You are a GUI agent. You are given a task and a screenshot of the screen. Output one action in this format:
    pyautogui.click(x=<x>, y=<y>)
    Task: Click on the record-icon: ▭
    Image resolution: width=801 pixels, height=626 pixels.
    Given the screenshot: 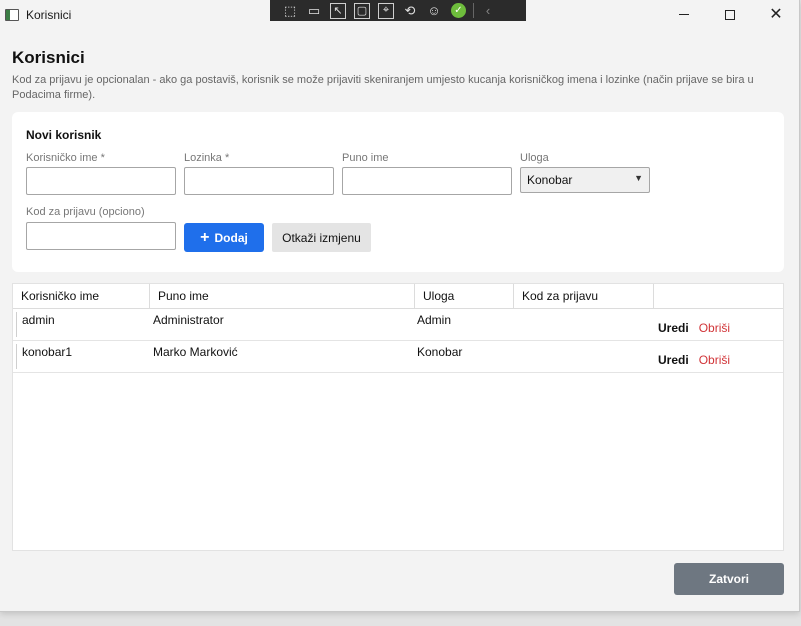 What is the action you would take?
    pyautogui.click(x=314, y=10)
    